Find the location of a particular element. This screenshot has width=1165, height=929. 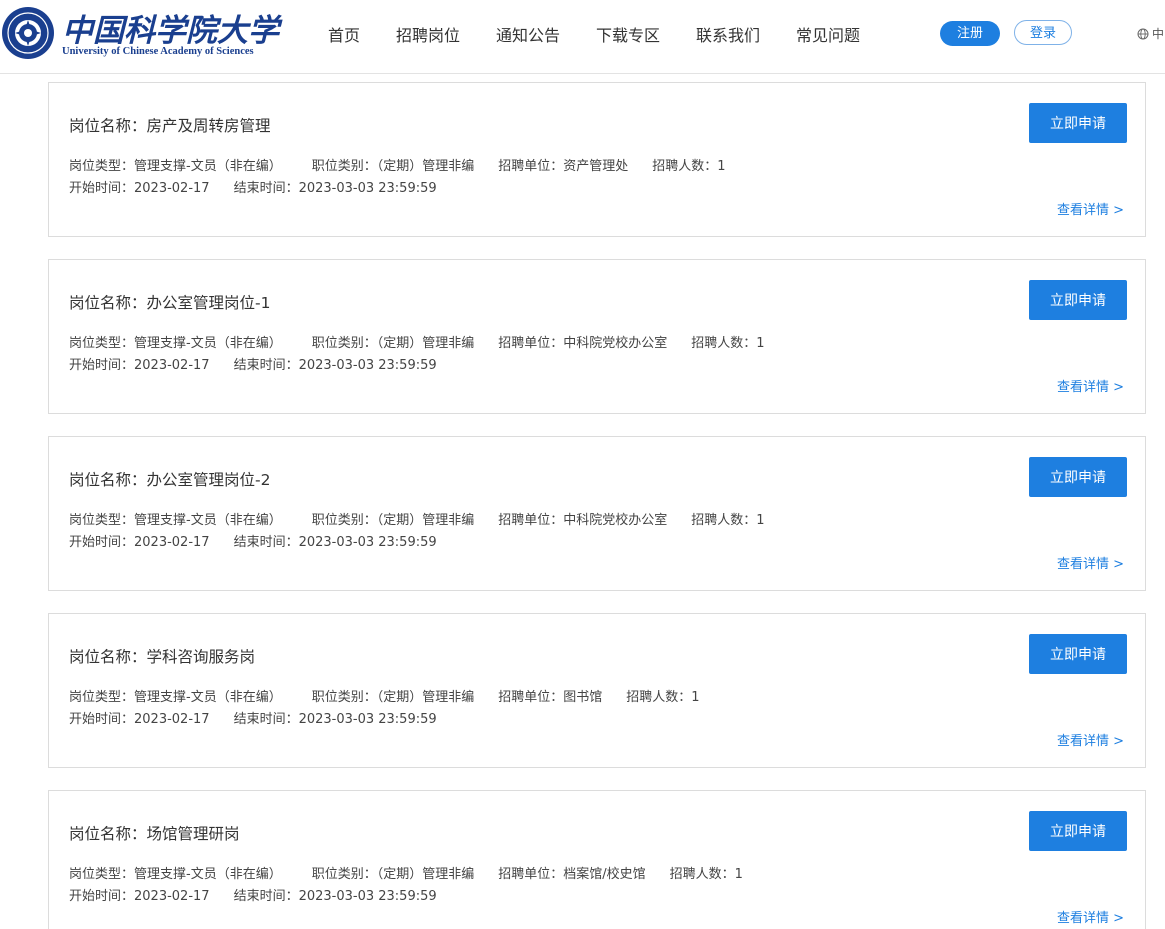

register-button: 注册 is located at coordinates (970, 33).